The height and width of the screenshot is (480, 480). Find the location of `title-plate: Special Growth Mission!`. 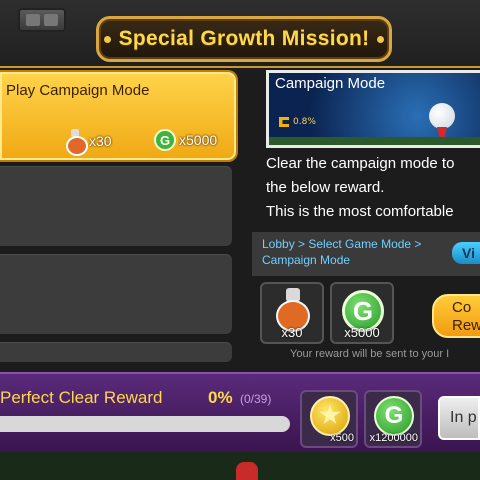

title-plate: Special Growth Mission! is located at coordinates (244, 39).